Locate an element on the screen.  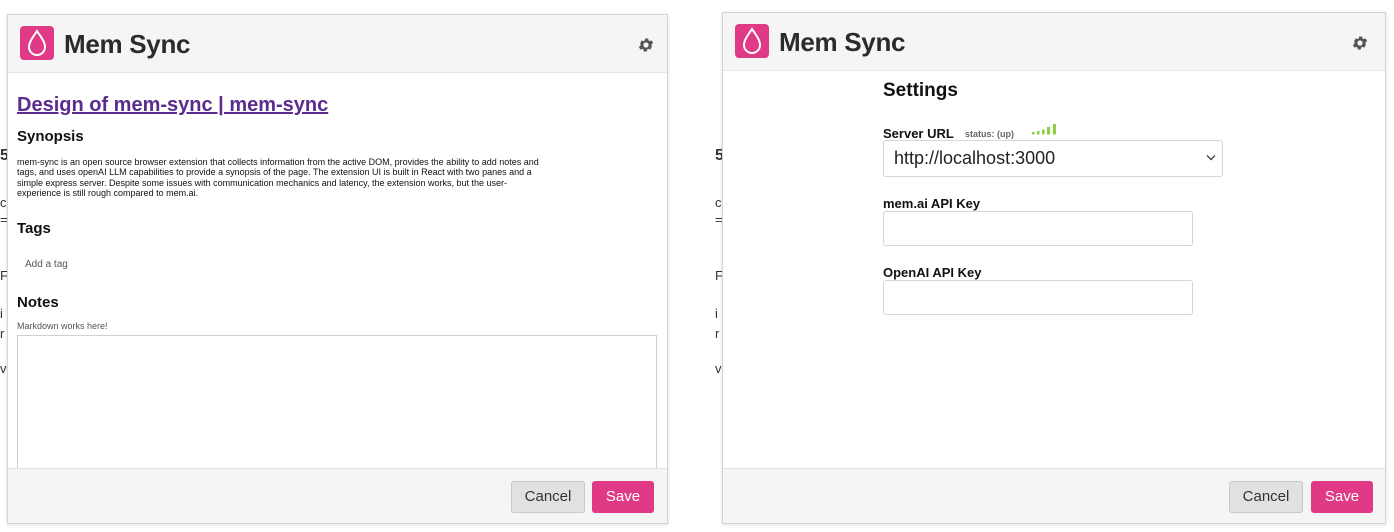
tags-heading: Tags is located at coordinates (34, 228).